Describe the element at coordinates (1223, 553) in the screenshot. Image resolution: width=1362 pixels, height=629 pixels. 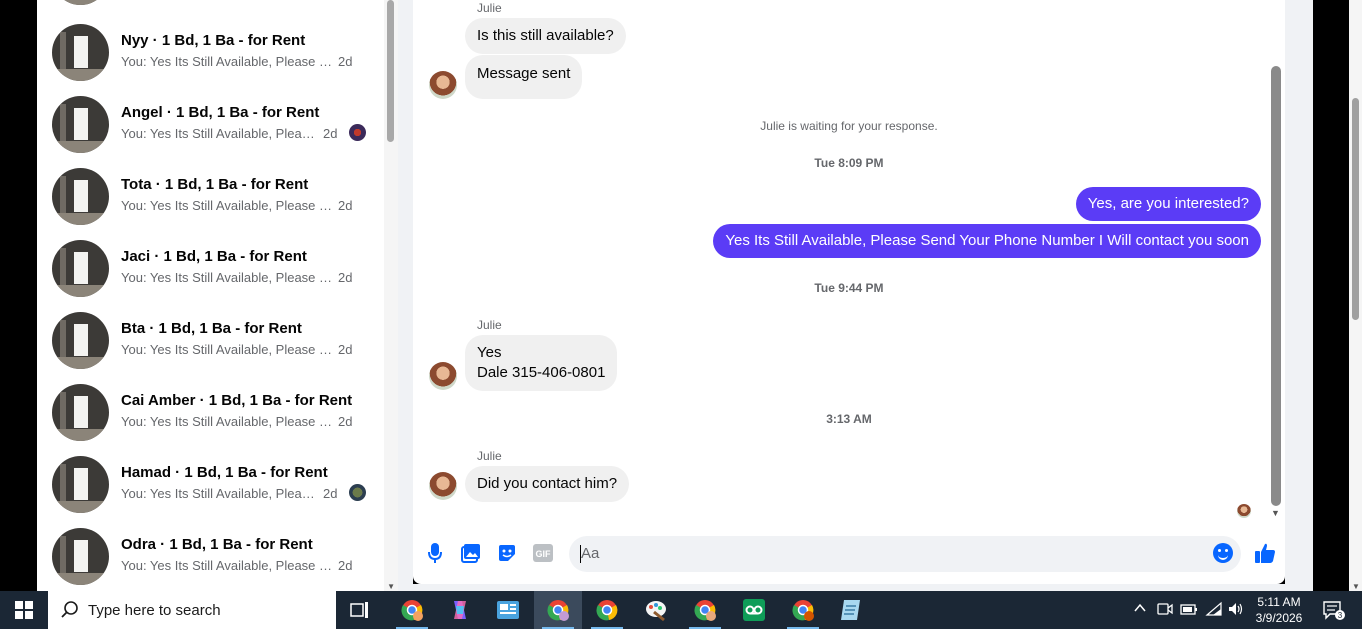
I see `emoji-icon` at that location.